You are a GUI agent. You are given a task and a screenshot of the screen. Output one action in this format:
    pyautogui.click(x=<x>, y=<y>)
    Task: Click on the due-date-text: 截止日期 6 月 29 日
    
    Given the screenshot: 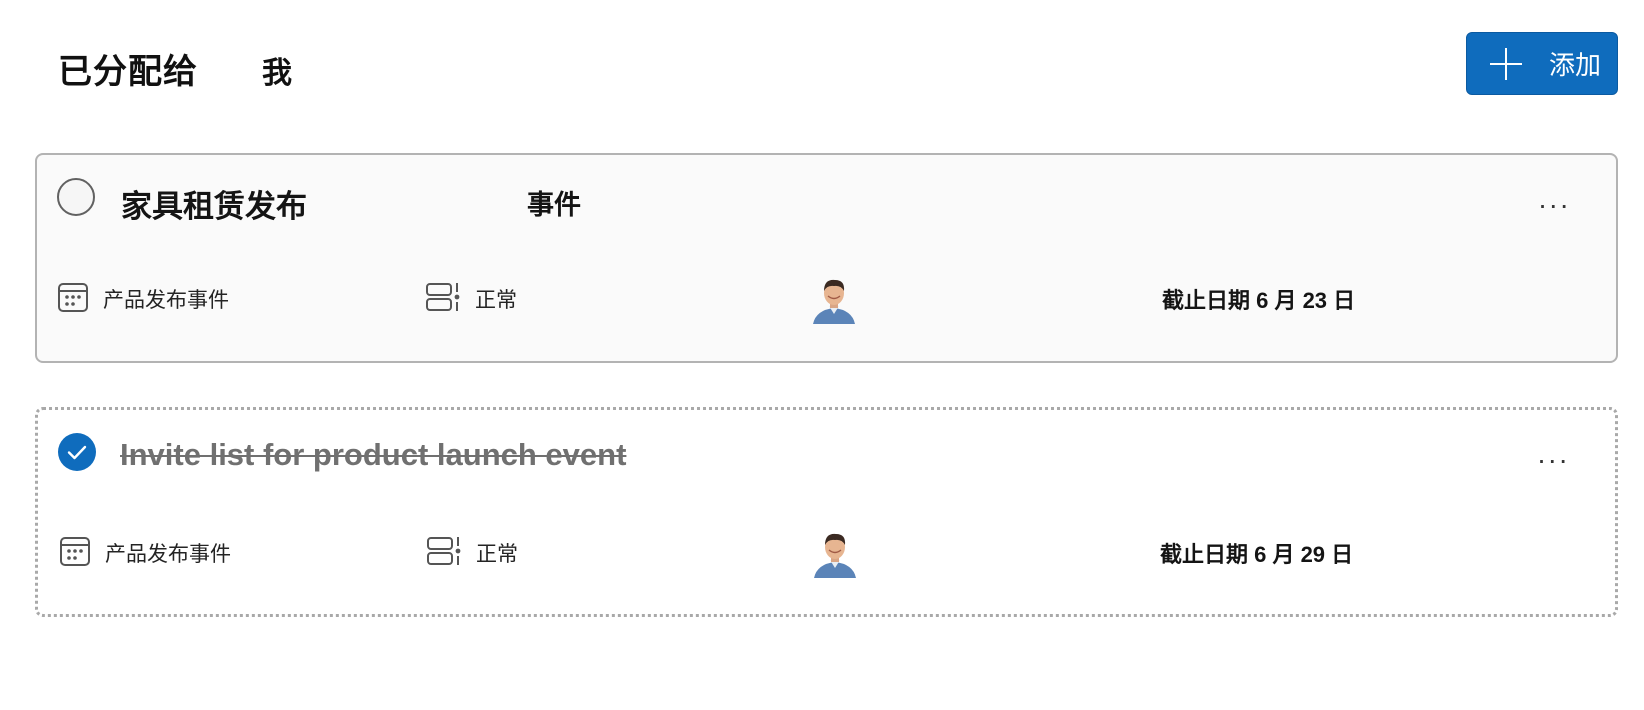 What is the action you would take?
    pyautogui.click(x=1257, y=554)
    